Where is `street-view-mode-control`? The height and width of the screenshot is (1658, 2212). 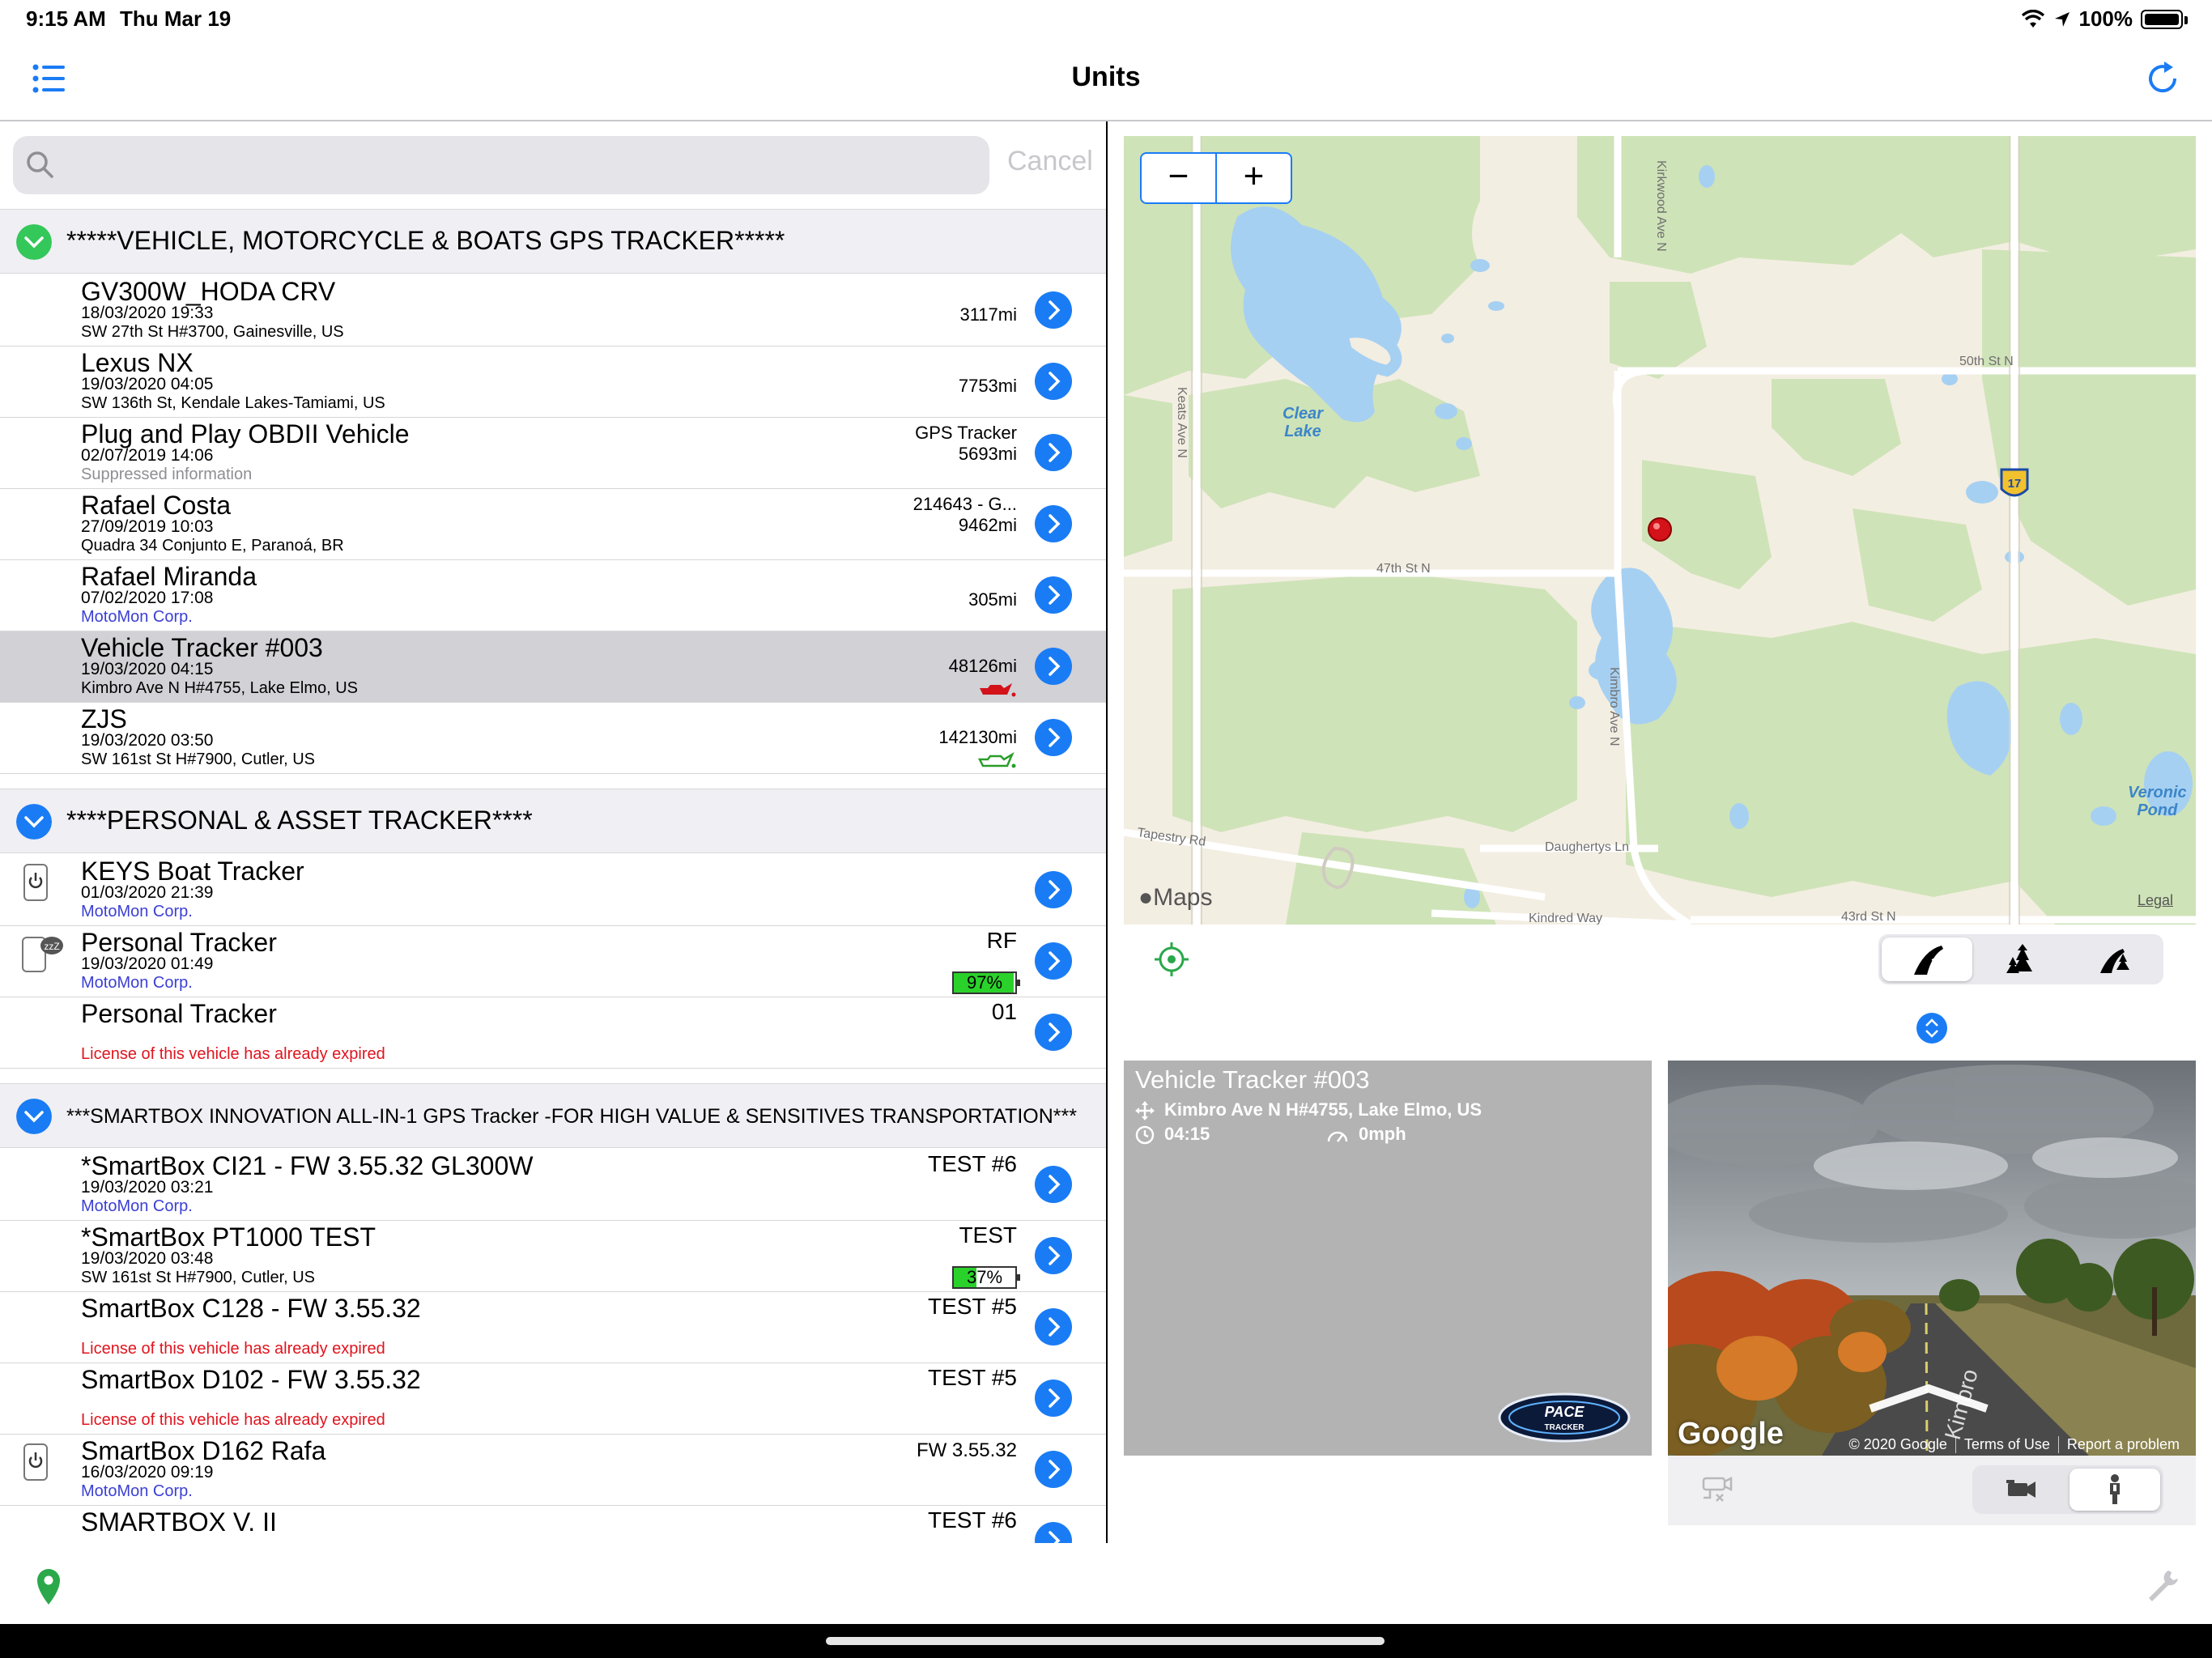
street-view-mode-control is located at coordinates (2067, 1489).